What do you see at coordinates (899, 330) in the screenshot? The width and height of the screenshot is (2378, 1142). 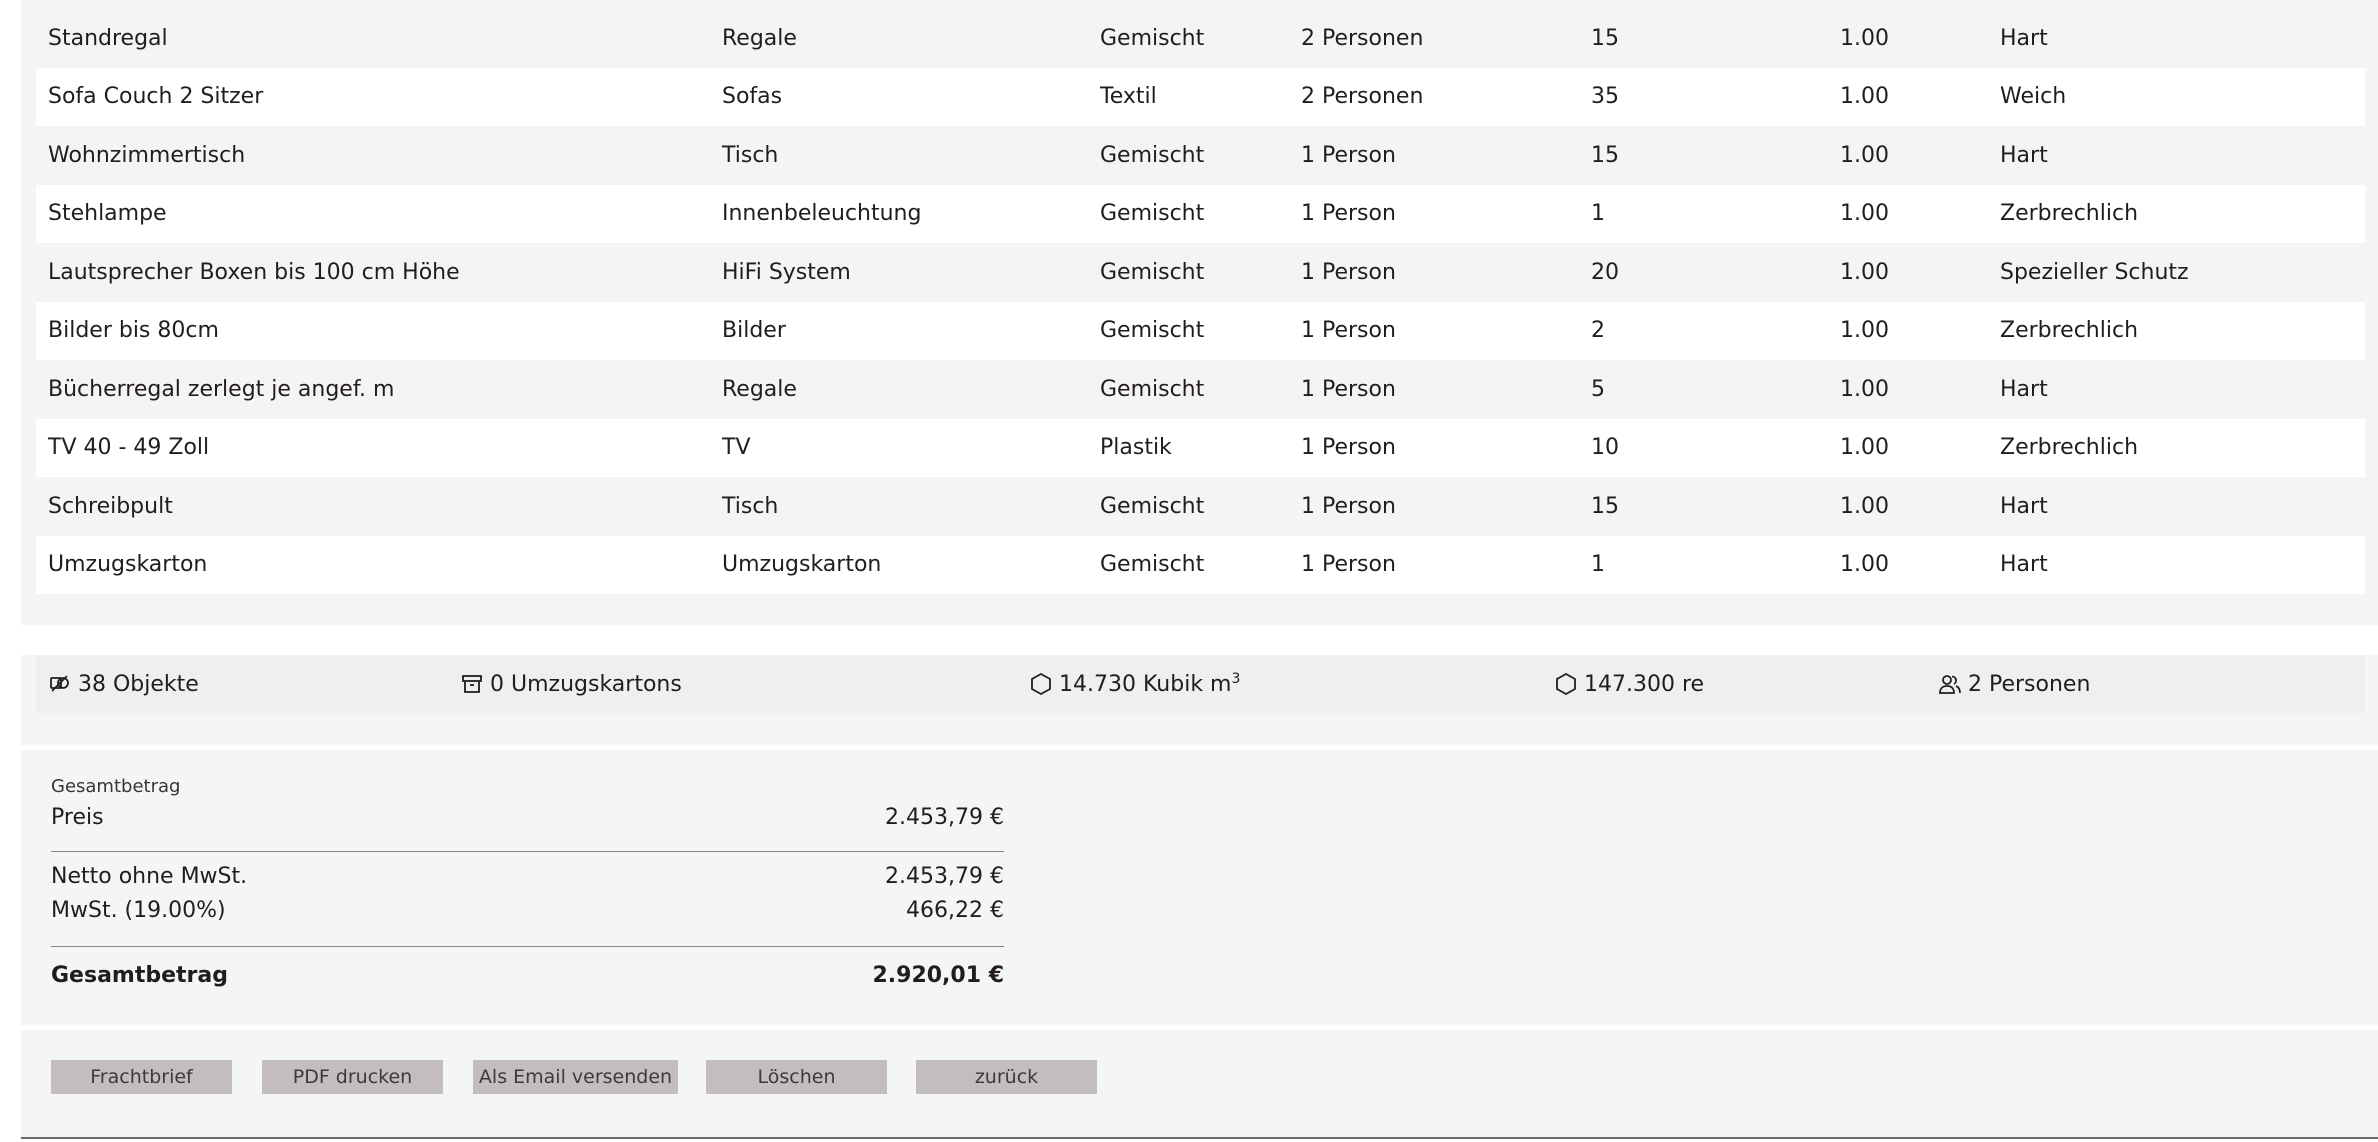 I see `item-category: Bilder` at bounding box center [899, 330].